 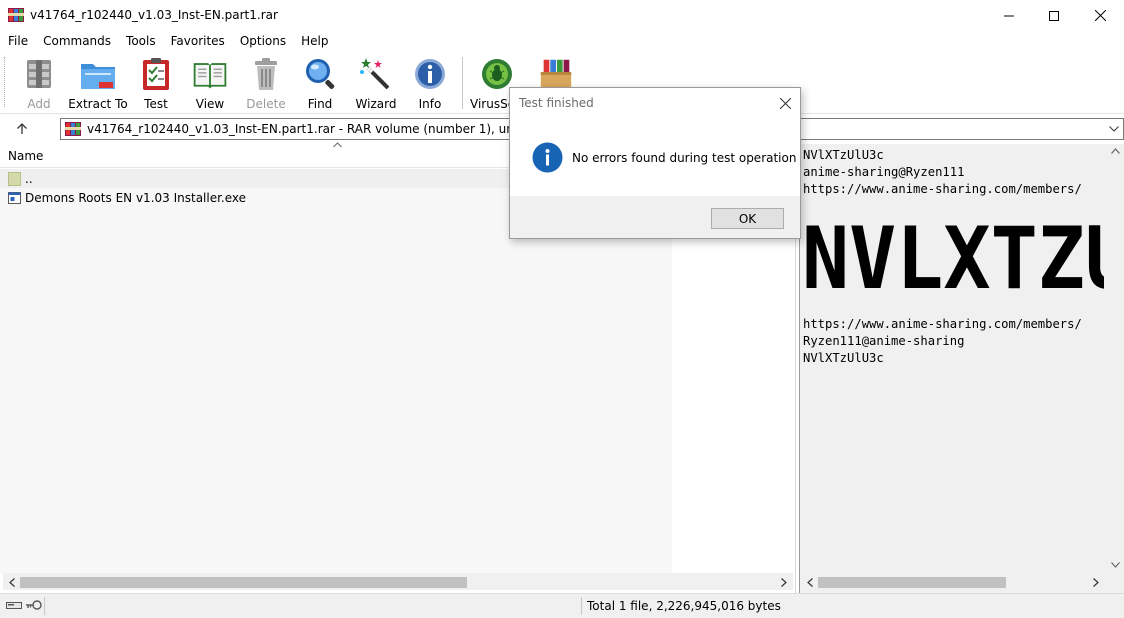 What do you see at coordinates (562, 605) in the screenshot?
I see `status-bar: Total 1 file, 2,226,945,016 bytes` at bounding box center [562, 605].